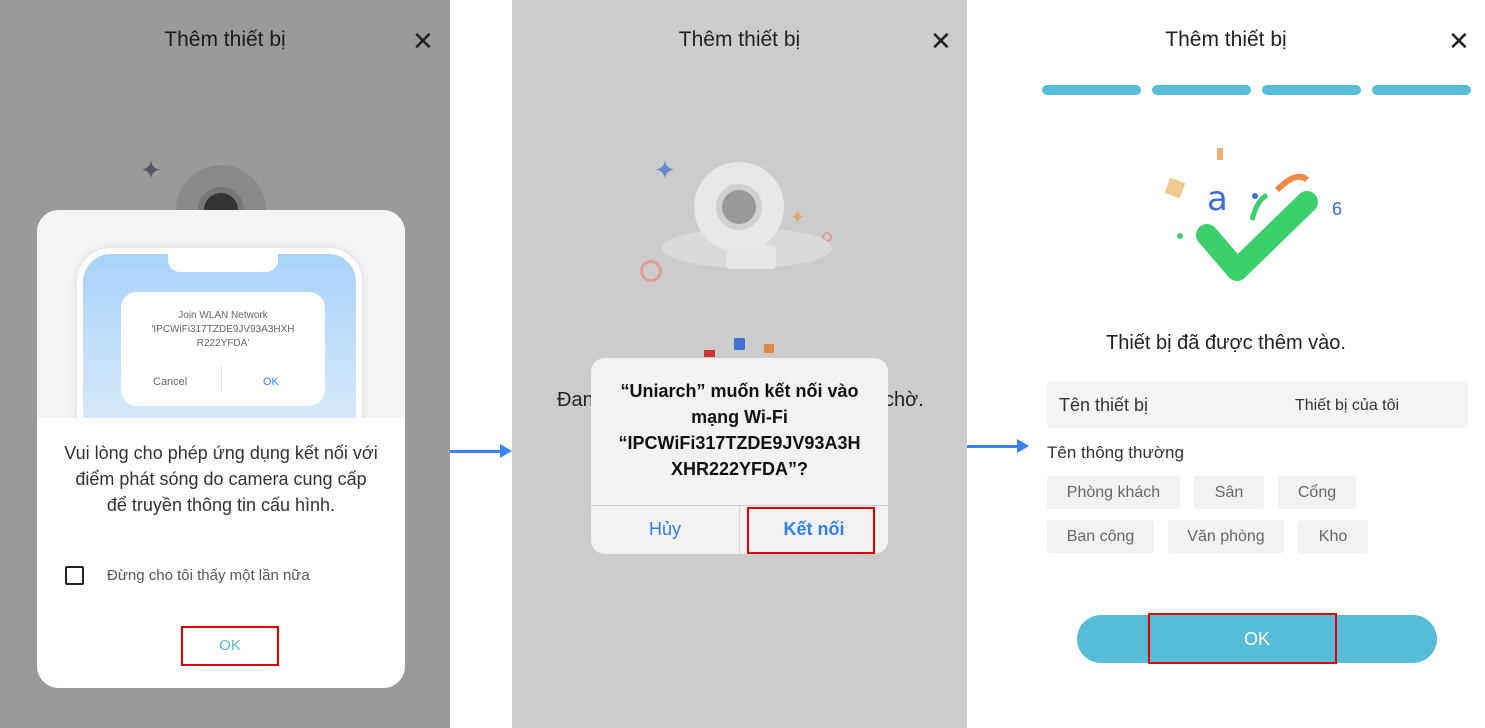 This screenshot has width=1485, height=728. I want to click on status-text-fragment: chờ., so click(904, 400).